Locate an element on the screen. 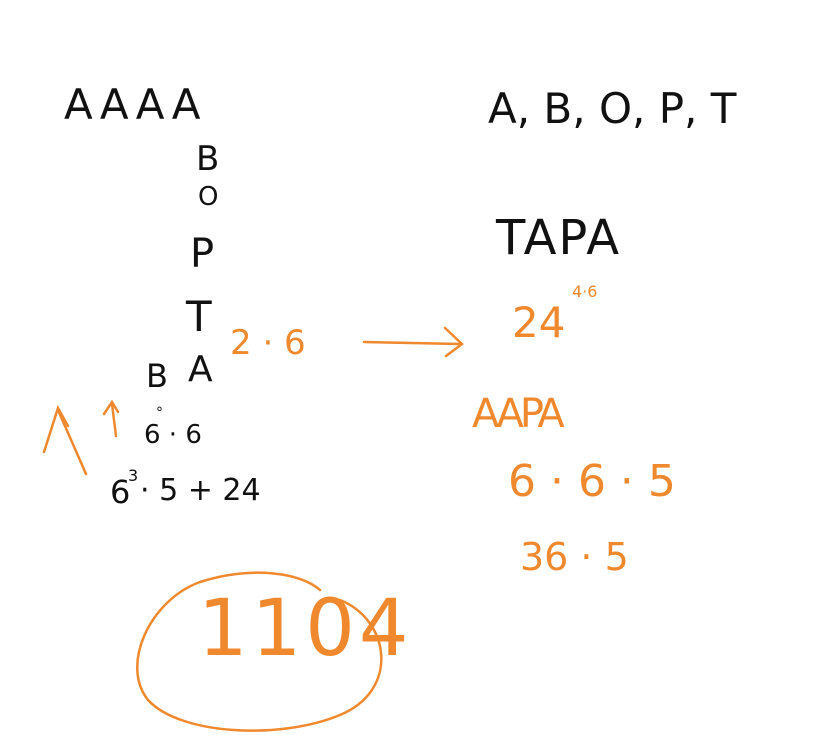 Image resolution: width=822 pixels, height=745 pixels. right-arrow is located at coordinates (413, 342).